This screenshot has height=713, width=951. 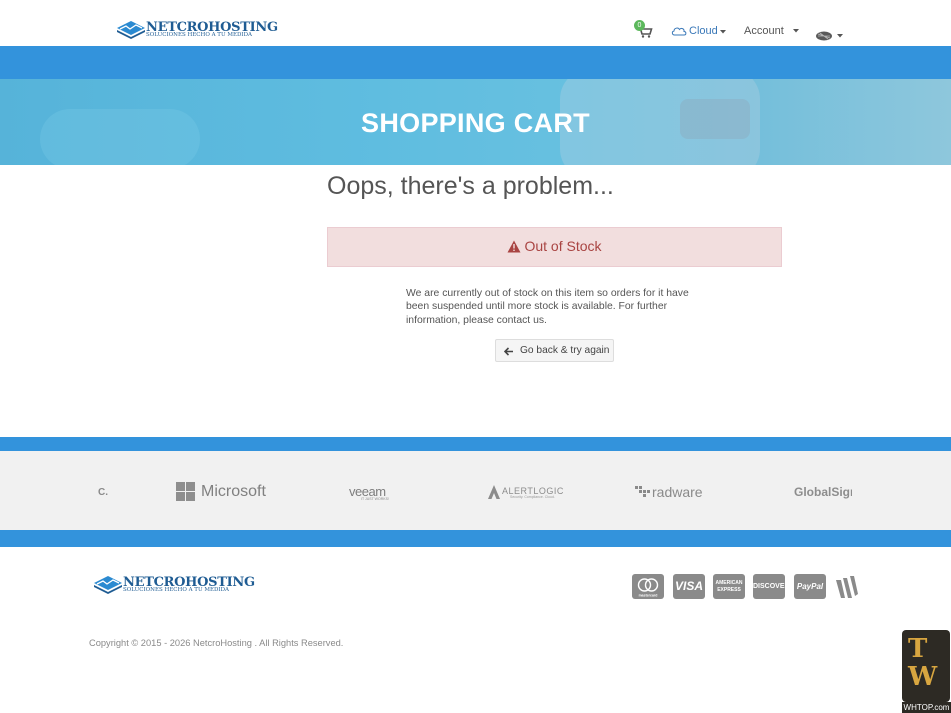 I want to click on alertlogic-logo-icon, so click(x=494, y=492).